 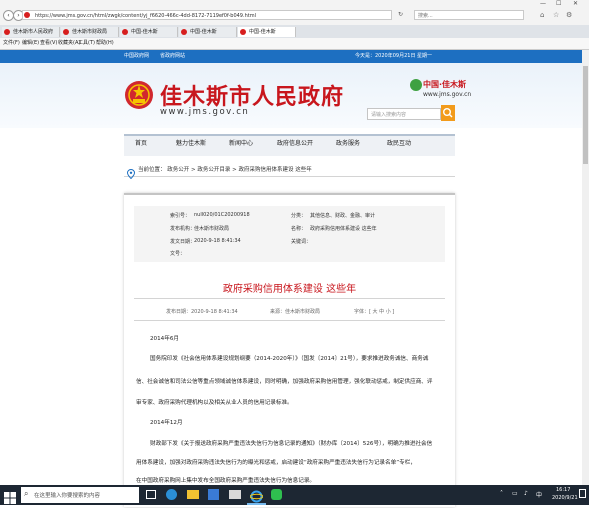 What do you see at coordinates (48, 43) in the screenshot?
I see `menu-view: 查看(V)` at bounding box center [48, 43].